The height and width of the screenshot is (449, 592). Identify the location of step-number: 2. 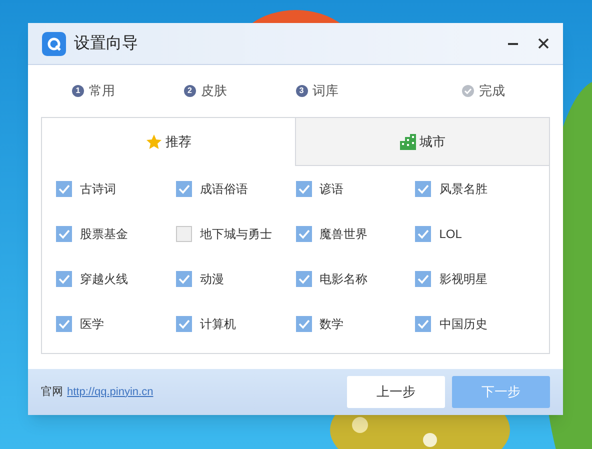
(190, 91).